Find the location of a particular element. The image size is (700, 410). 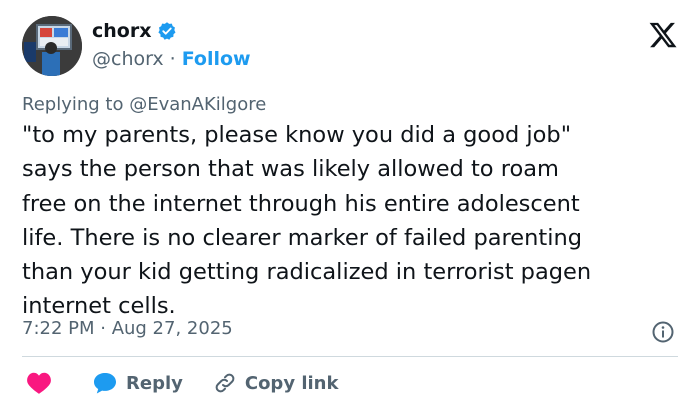

replying-to: Replying to @EvanAKilgore is located at coordinates (144, 104).